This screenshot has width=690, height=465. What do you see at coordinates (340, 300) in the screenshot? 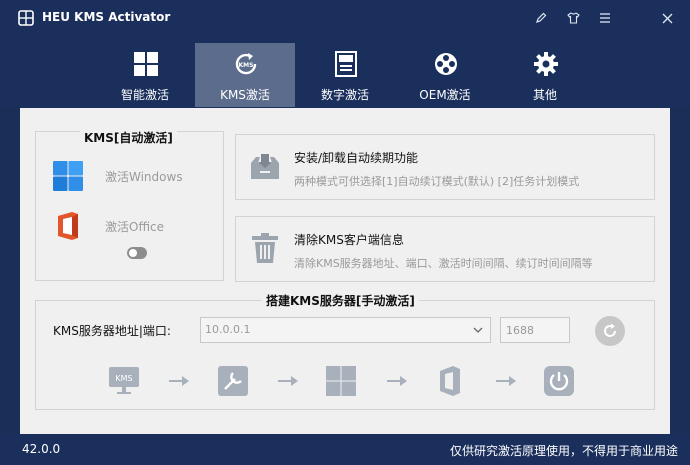
I see `kms-server-title: 搭建KMS服务器[手动激活]` at bounding box center [340, 300].